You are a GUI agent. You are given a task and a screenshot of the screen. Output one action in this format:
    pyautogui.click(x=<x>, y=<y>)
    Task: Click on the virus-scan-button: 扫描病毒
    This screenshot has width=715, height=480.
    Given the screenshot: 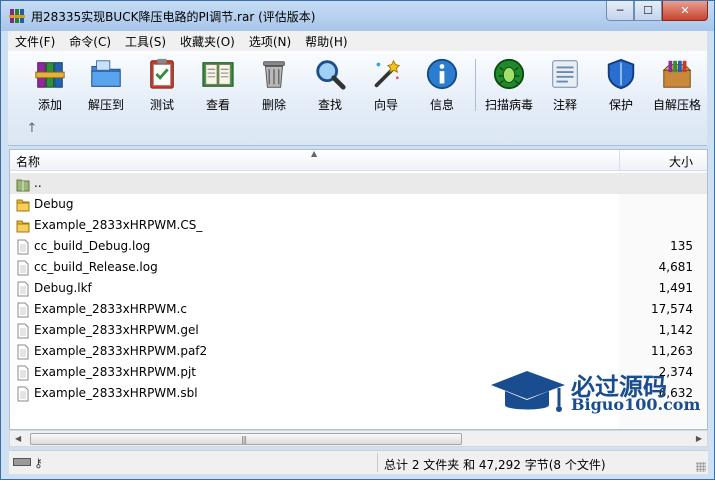 What is the action you would take?
    pyautogui.click(x=509, y=84)
    